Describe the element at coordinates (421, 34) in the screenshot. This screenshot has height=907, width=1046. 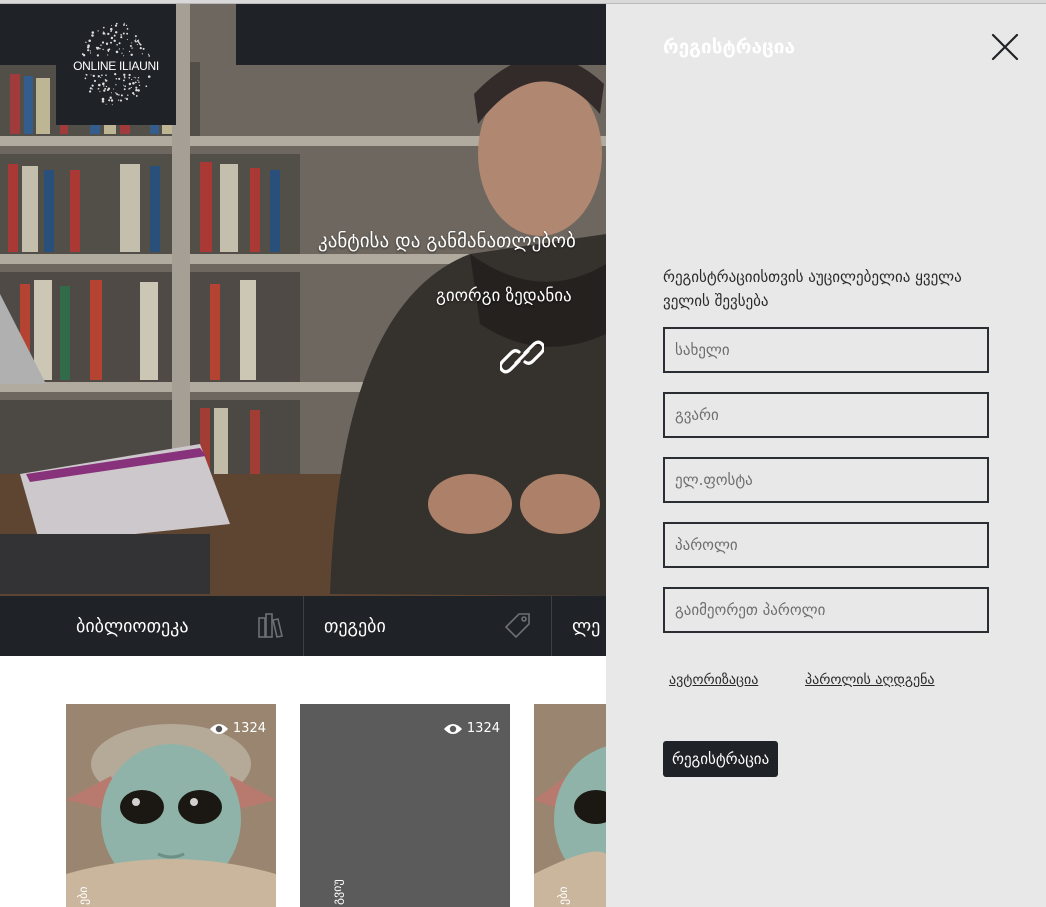
I see `top-bar` at that location.